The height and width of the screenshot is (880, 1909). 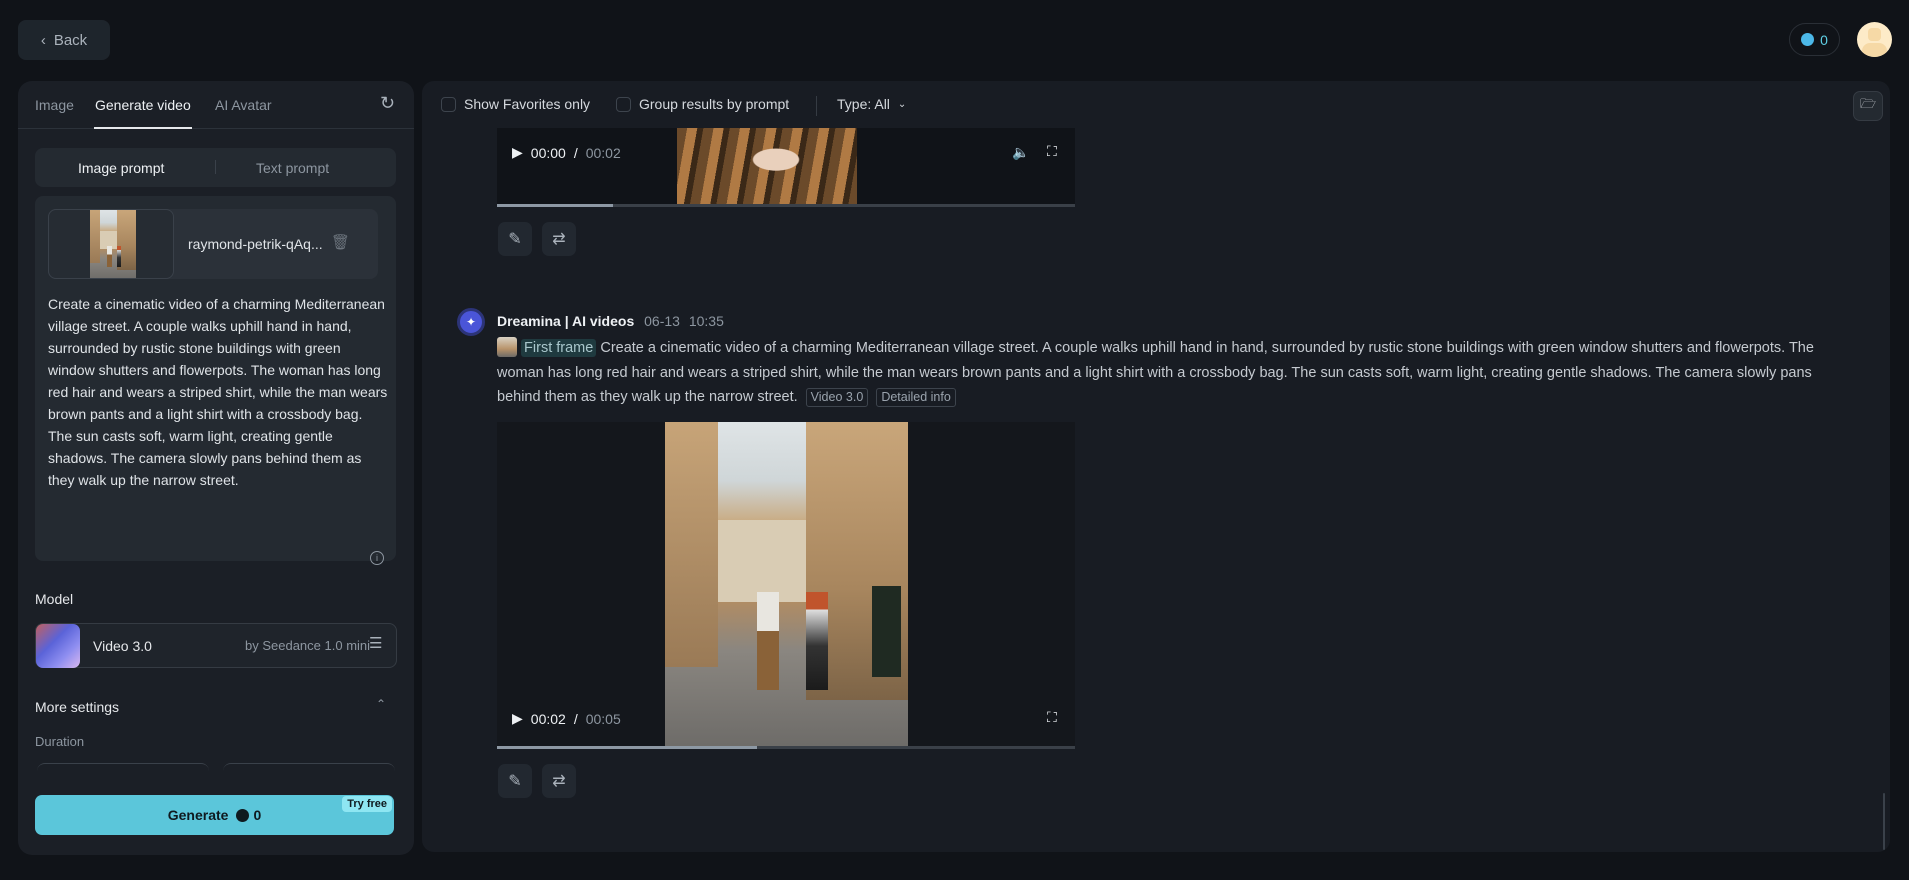 I want to click on uploaded-image-row: raymond-petrik-qAq... 🗑, so click(x=213, y=244).